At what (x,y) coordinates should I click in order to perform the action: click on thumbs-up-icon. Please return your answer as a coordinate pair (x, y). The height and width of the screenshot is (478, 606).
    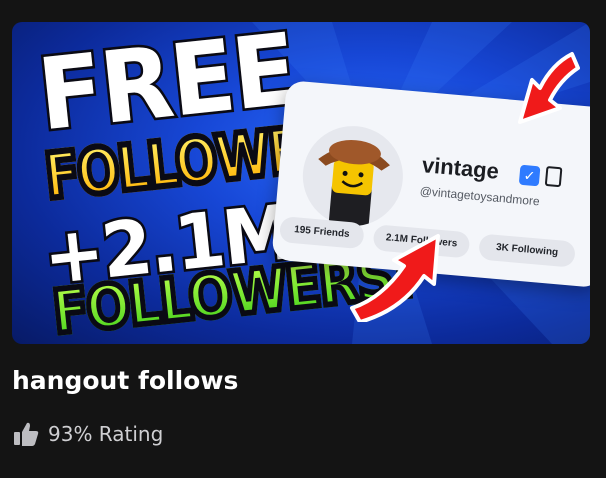
    Looking at the image, I should click on (26, 434).